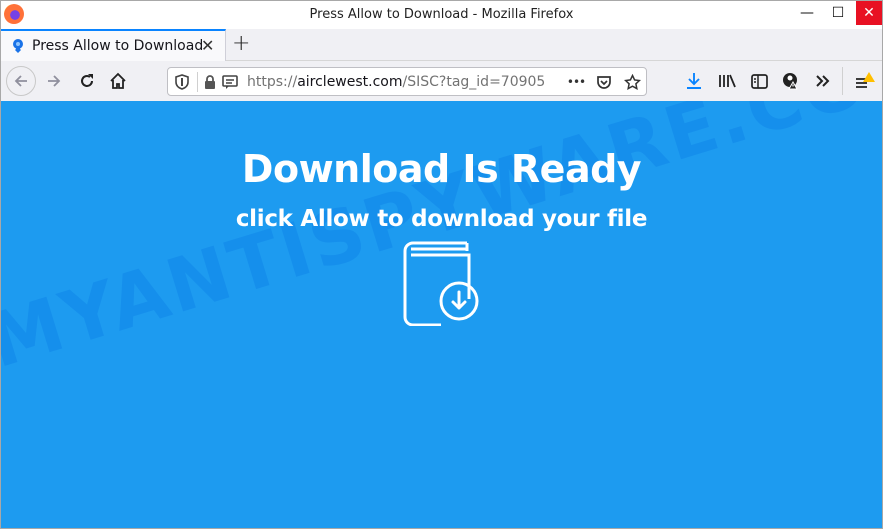  What do you see at coordinates (441, 219) in the screenshot?
I see `page-subline: click Allow to download your file` at bounding box center [441, 219].